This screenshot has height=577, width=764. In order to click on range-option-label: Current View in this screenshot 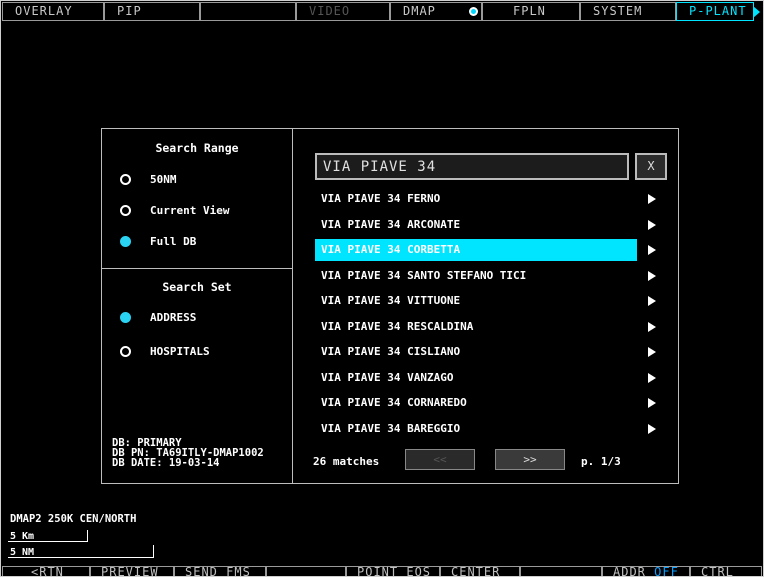, I will do `click(190, 210)`.